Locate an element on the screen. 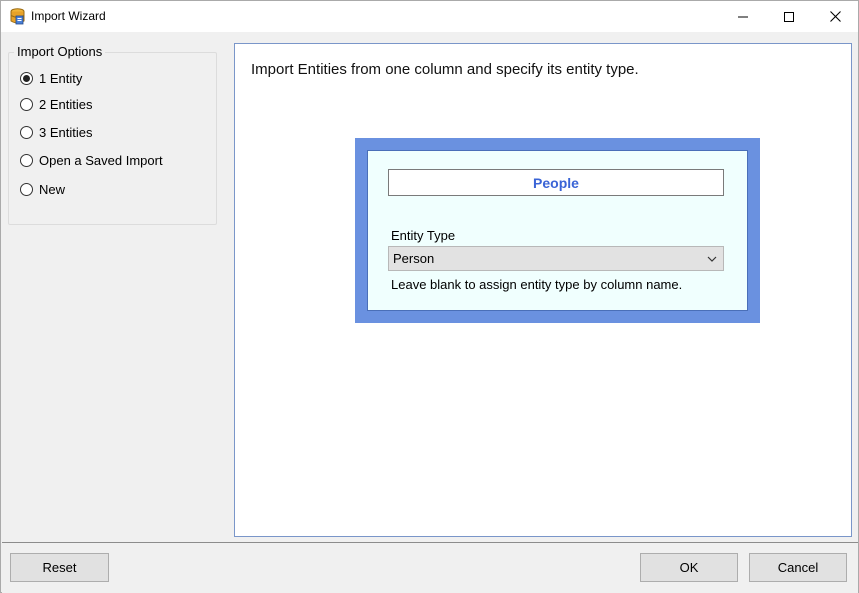  option-label: Open a Saved Import is located at coordinates (101, 160).